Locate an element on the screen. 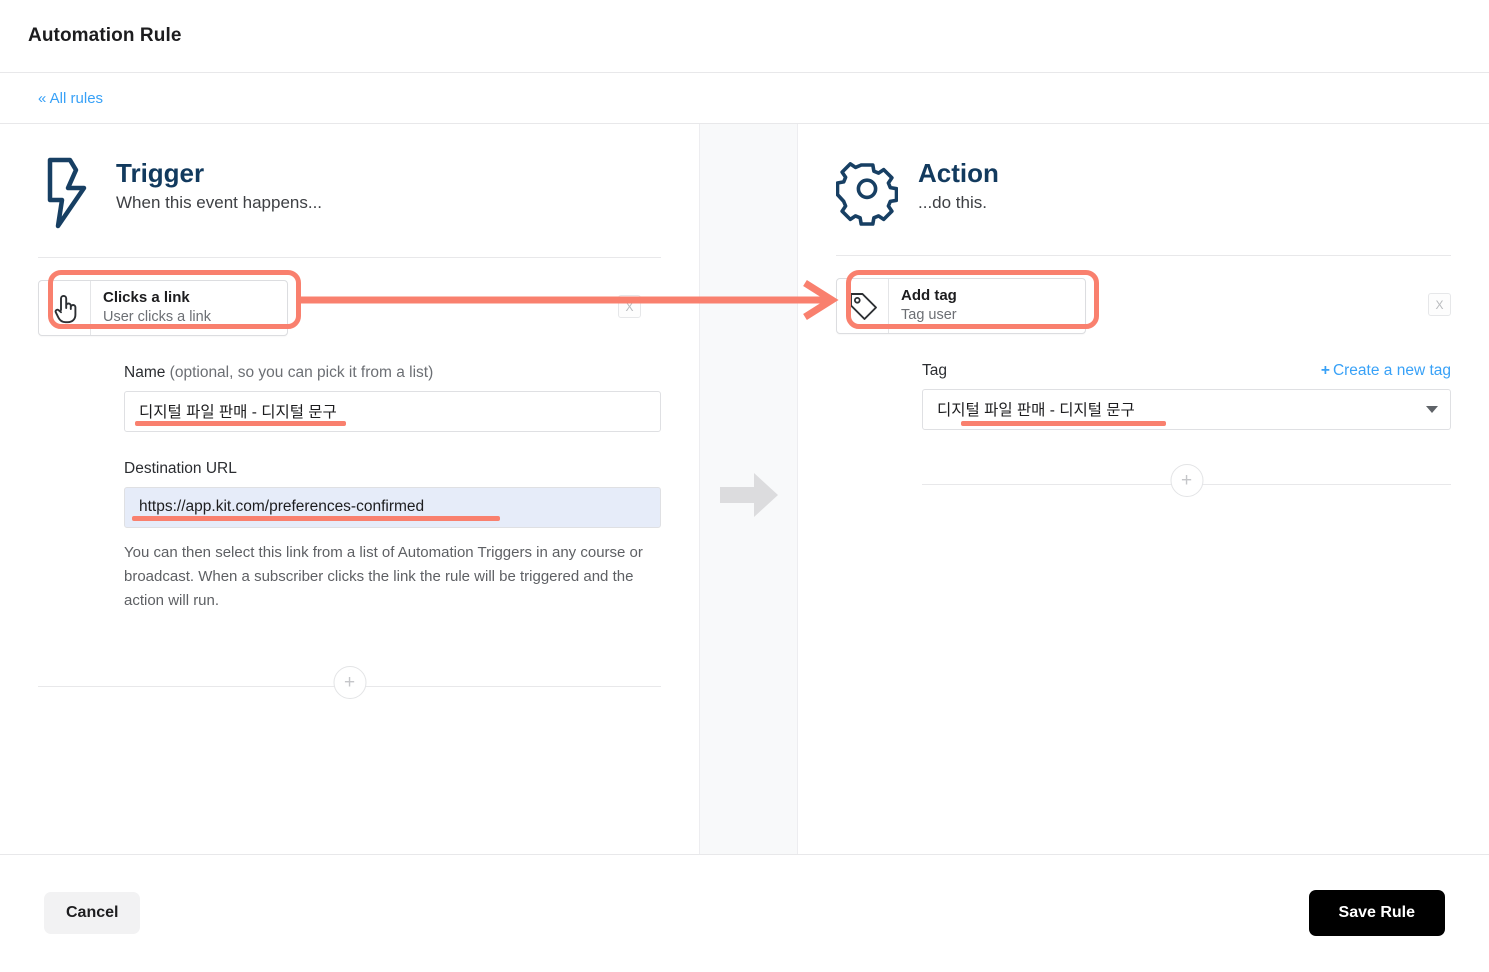 The width and height of the screenshot is (1489, 972). trigger-step-text: Clicks a link User clicks a link is located at coordinates (157, 308).